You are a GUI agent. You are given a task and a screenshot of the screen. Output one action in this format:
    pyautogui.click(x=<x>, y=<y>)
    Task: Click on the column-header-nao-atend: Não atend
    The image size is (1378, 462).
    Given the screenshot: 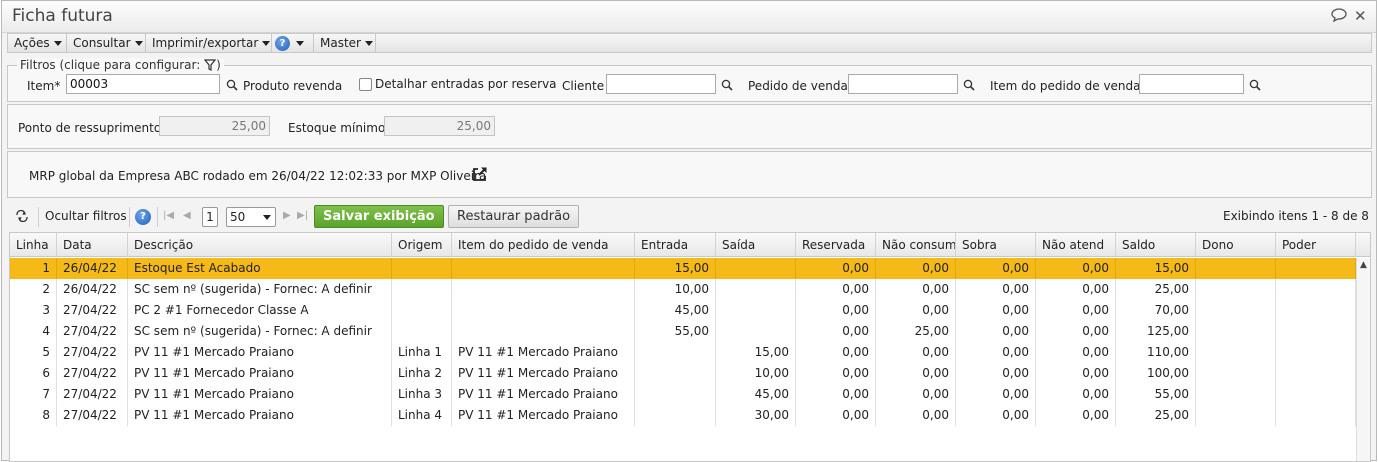 What is the action you would take?
    pyautogui.click(x=1076, y=245)
    